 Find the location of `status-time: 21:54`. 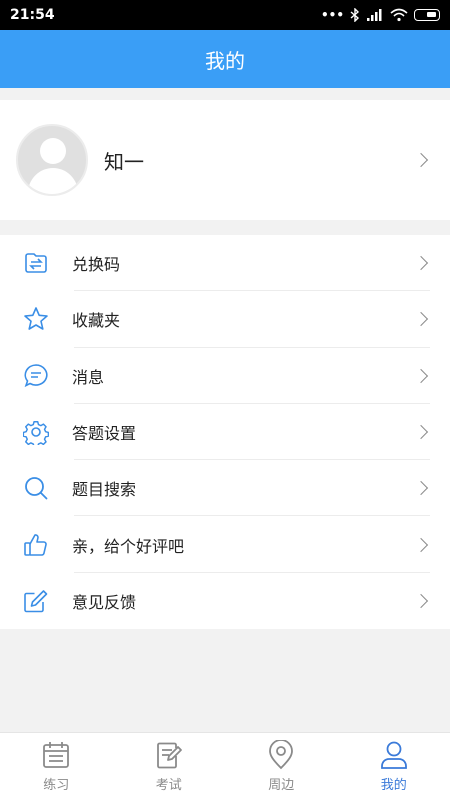

status-time: 21:54 is located at coordinates (32, 15).